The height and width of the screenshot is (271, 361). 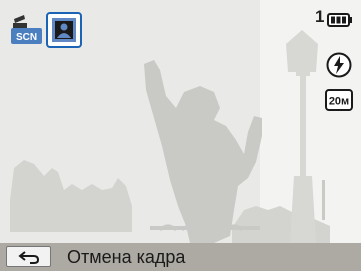 I want to click on scene-mode-text: SCN, so click(x=26, y=37).